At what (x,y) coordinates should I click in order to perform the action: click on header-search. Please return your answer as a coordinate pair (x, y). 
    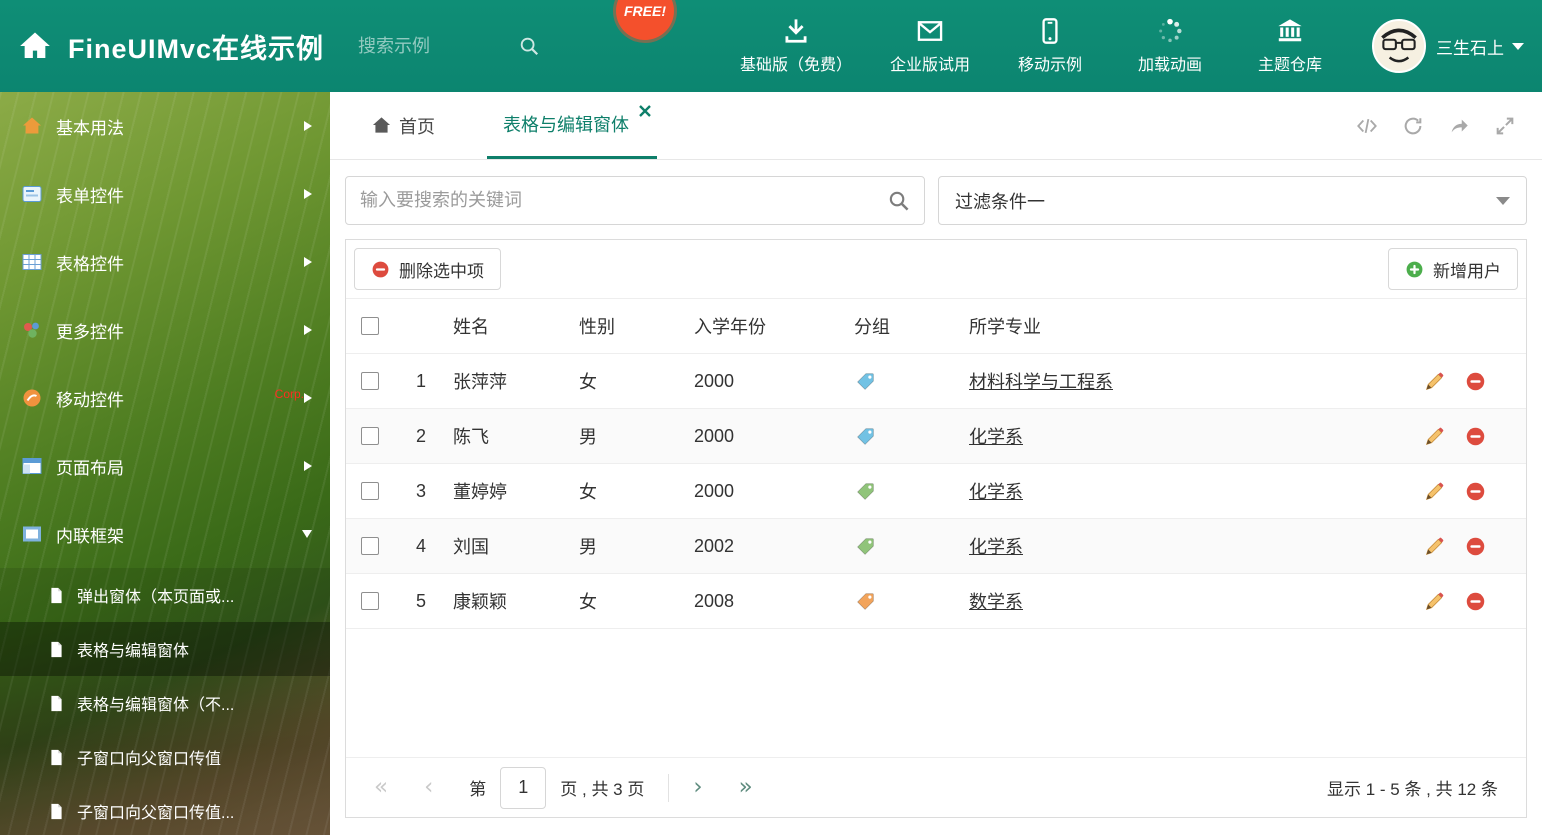
    Looking at the image, I should click on (463, 46).